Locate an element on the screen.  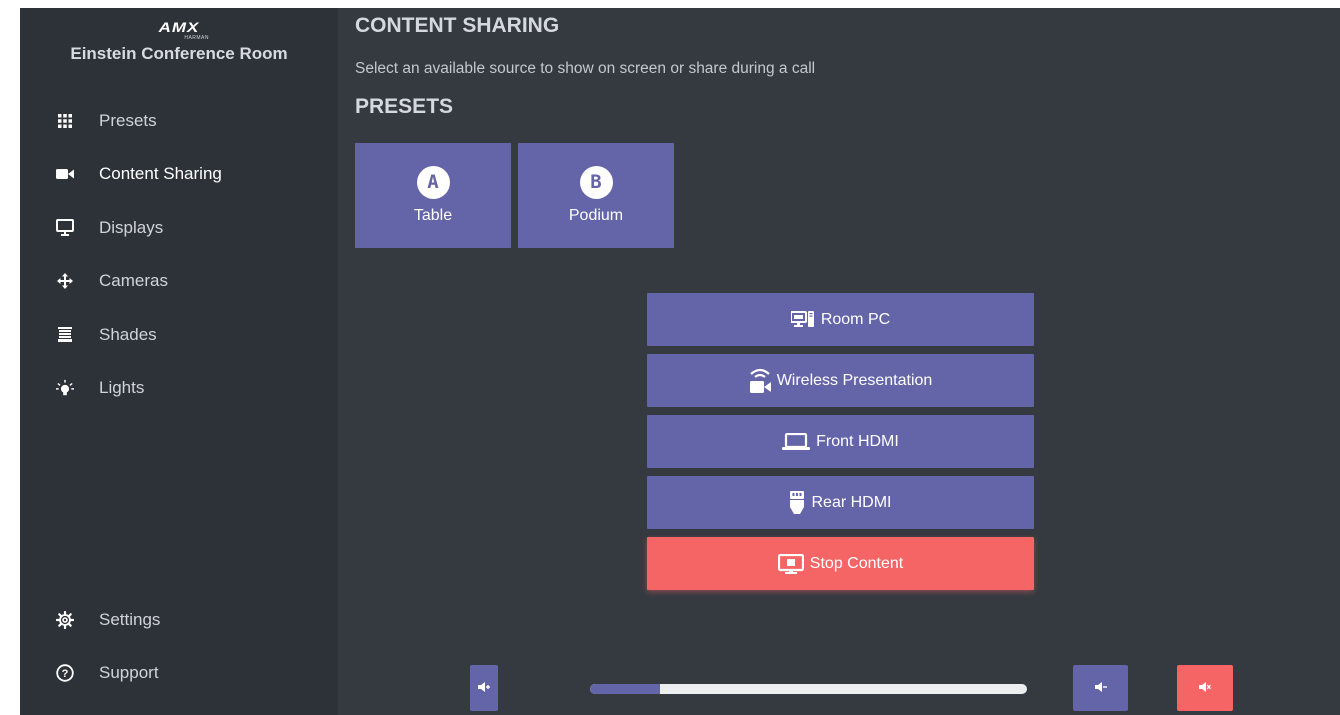
hdmi-plug-icon is located at coordinates (797, 503).